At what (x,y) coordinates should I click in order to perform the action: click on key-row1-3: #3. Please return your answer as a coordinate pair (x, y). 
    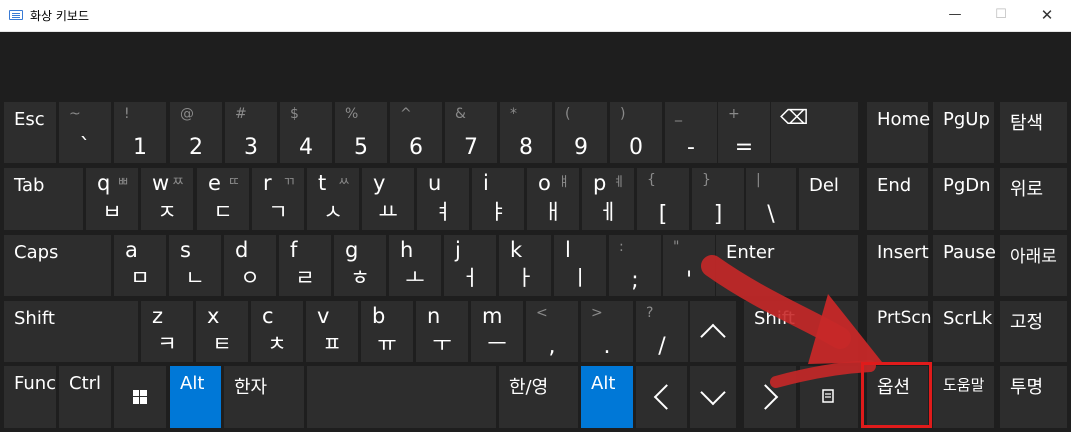
    Looking at the image, I should click on (251, 132).